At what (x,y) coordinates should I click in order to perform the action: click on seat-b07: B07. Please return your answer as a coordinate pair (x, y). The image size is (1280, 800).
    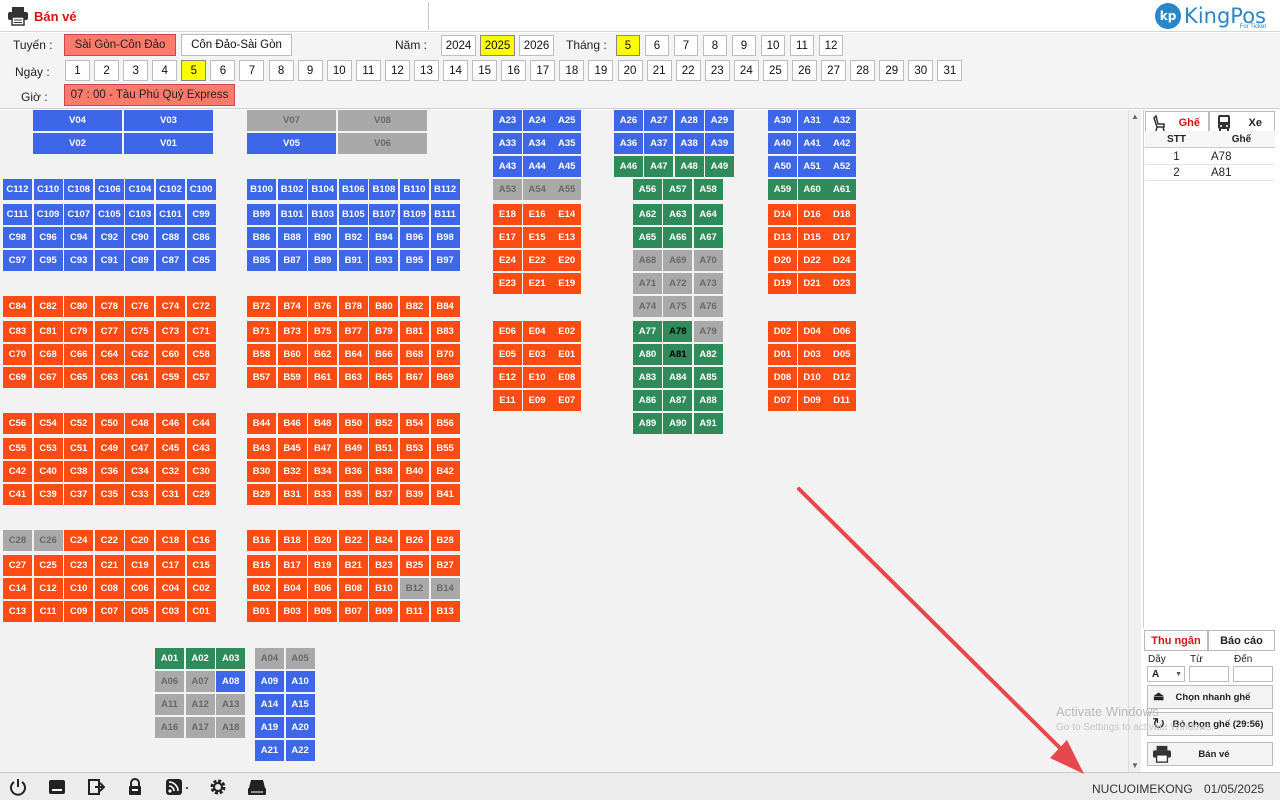
    Looking at the image, I should click on (353, 611).